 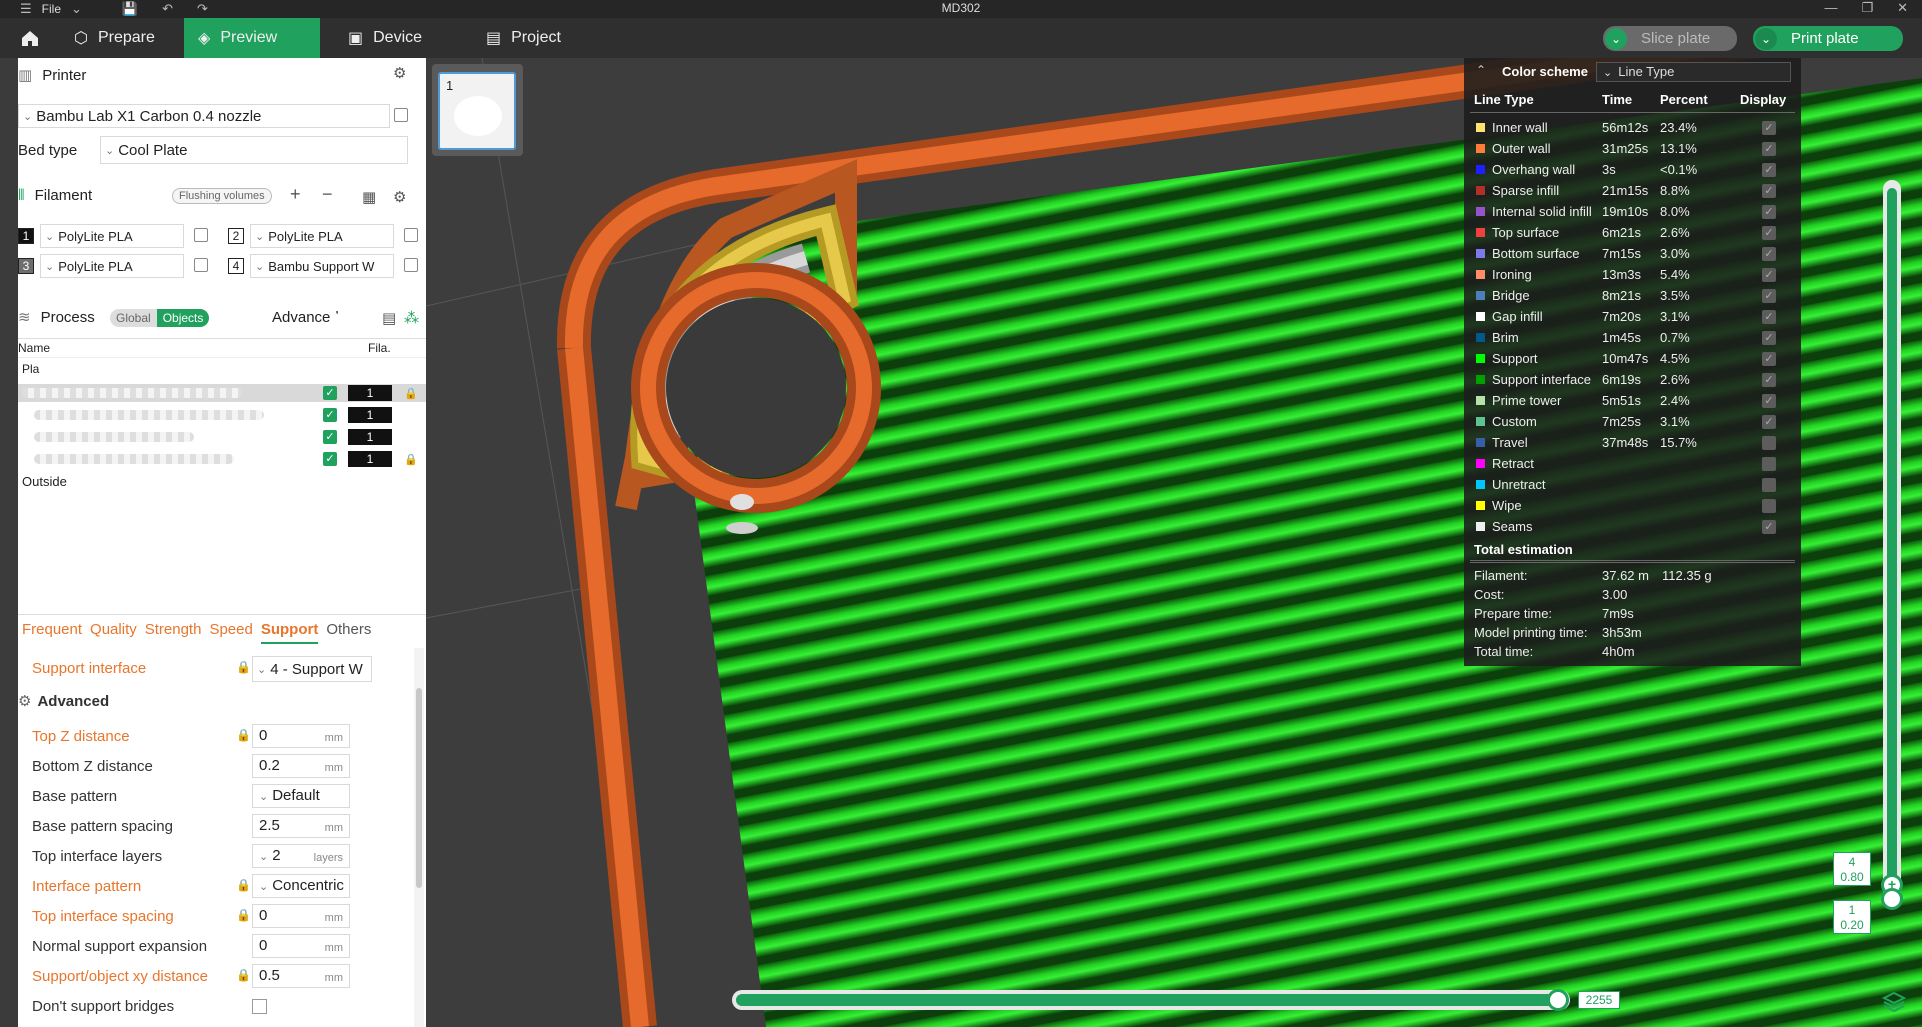 I want to click on plate-thumbnail: 1, so click(x=477, y=110).